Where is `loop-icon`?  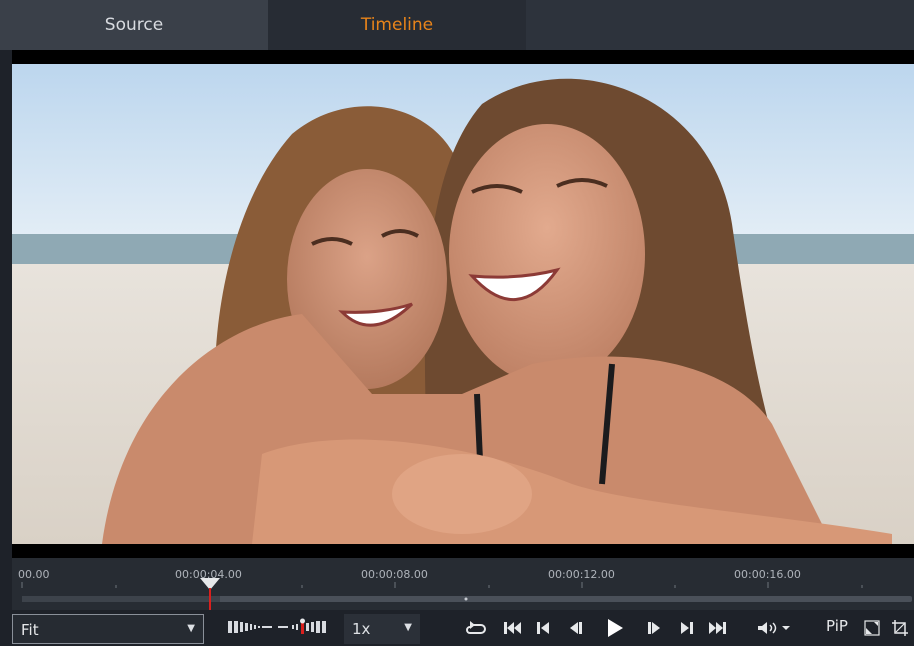
loop-icon is located at coordinates (476, 627).